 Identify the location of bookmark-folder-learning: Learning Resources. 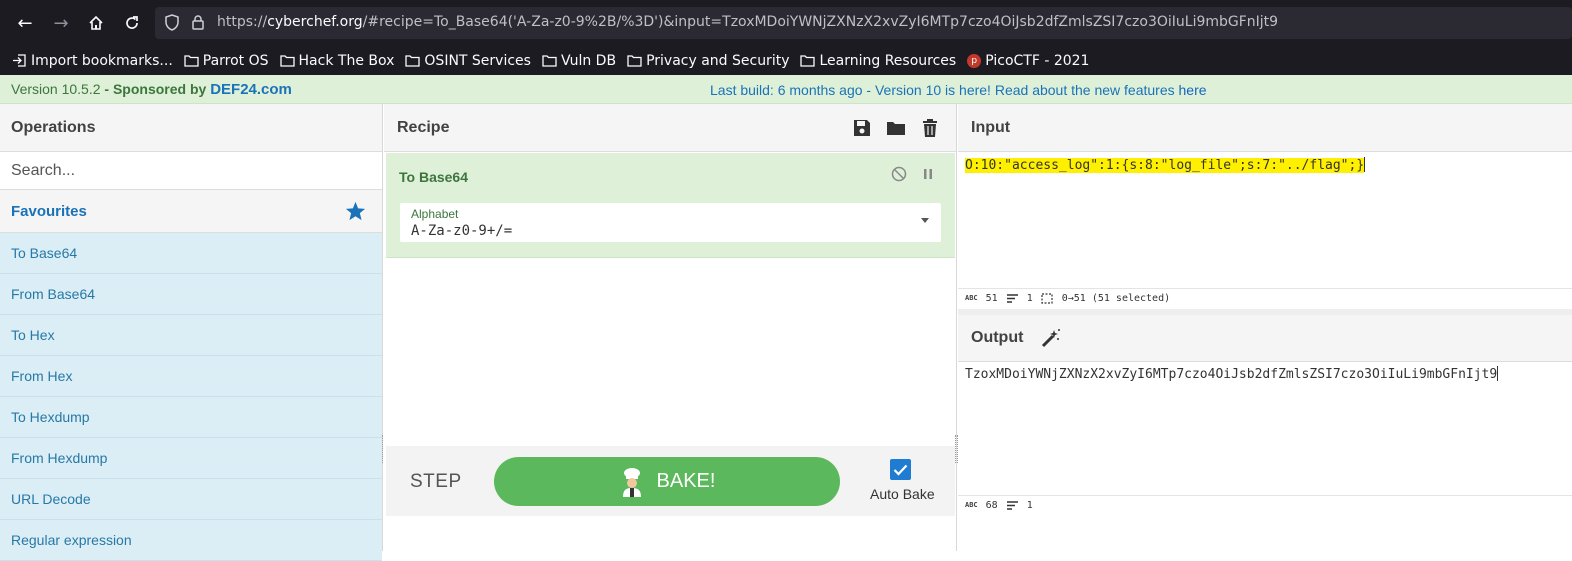
(878, 61).